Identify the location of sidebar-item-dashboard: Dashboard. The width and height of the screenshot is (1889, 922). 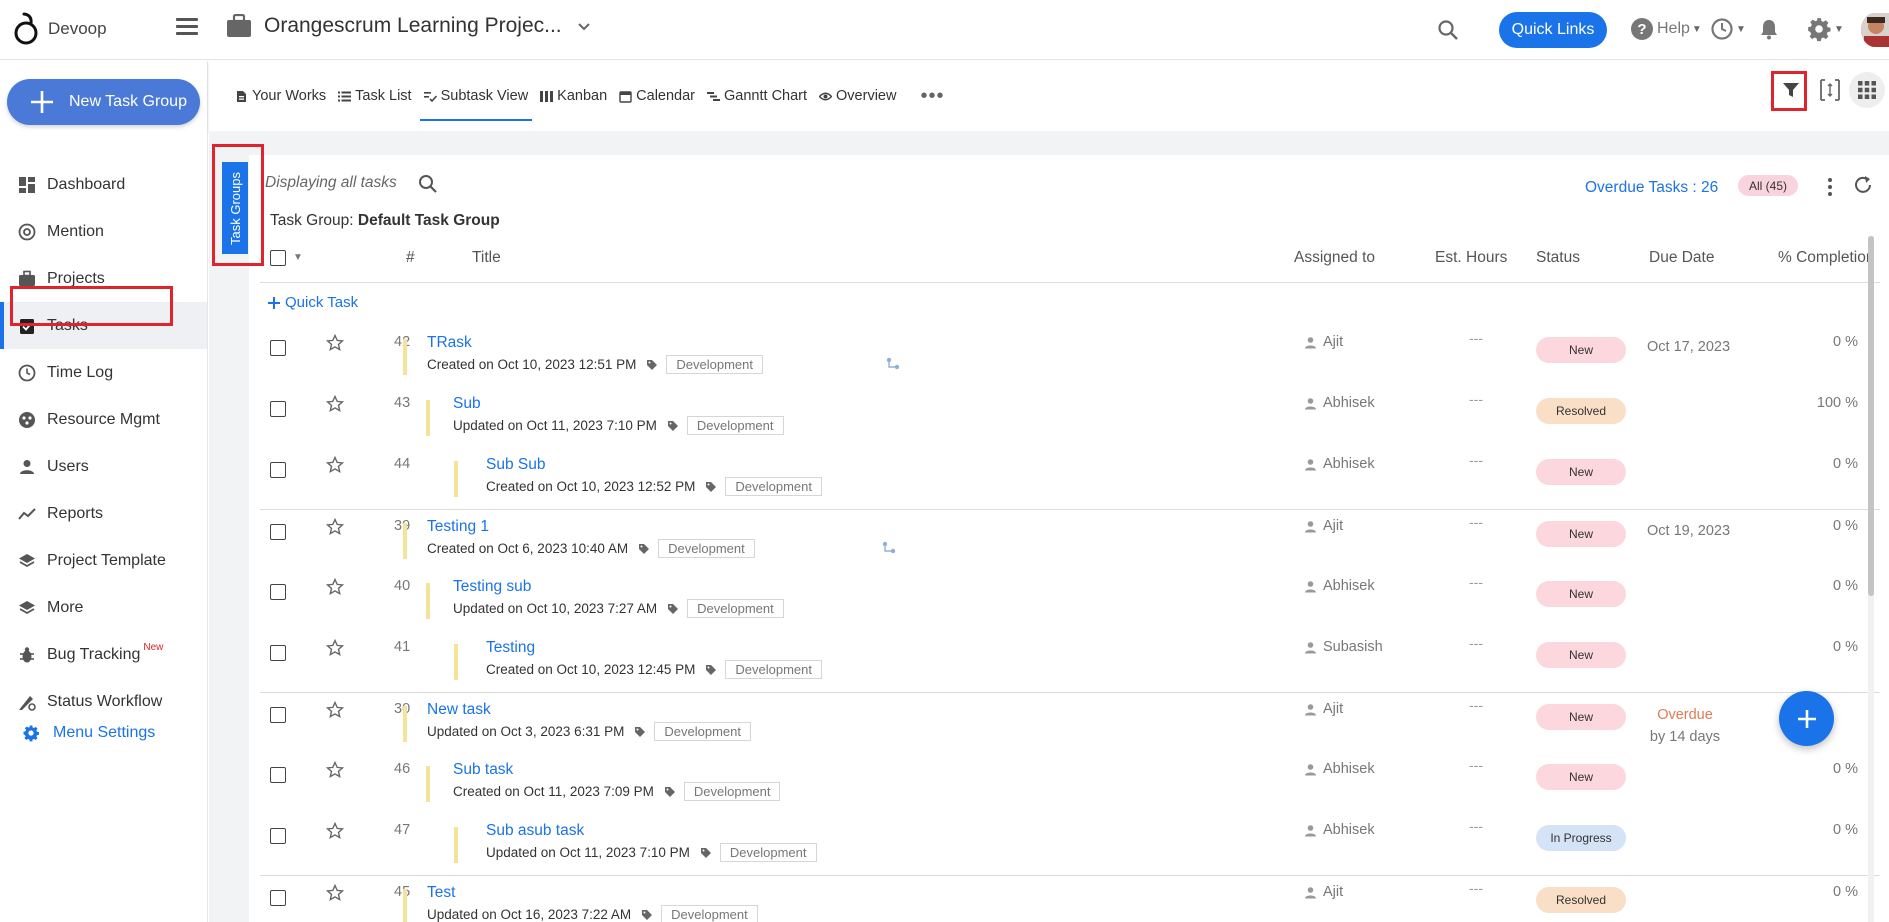
(103, 184).